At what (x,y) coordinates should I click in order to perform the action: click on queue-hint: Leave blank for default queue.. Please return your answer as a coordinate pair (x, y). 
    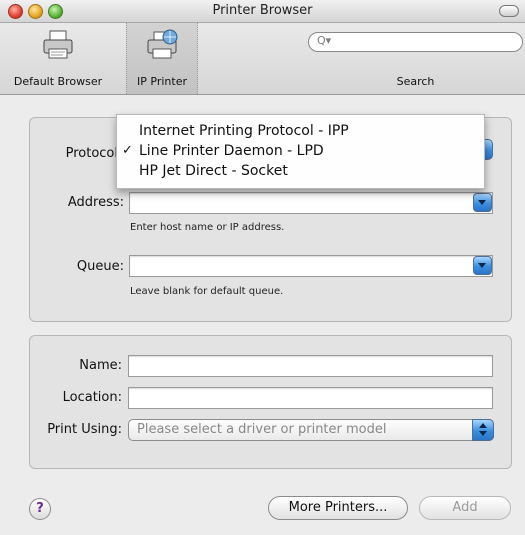
    Looking at the image, I should click on (207, 291).